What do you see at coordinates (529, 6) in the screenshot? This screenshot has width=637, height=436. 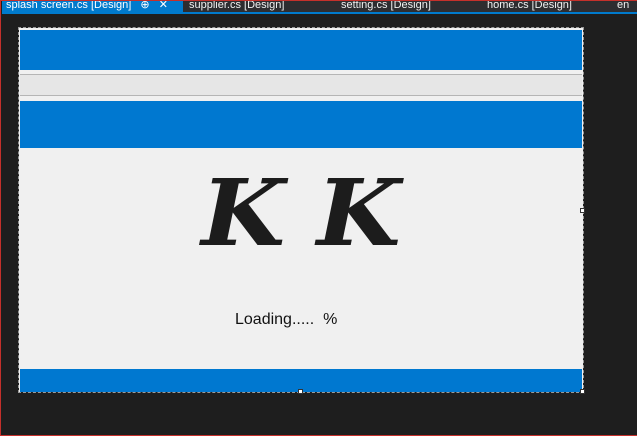 I see `tab-label: home.cs [Design]` at bounding box center [529, 6].